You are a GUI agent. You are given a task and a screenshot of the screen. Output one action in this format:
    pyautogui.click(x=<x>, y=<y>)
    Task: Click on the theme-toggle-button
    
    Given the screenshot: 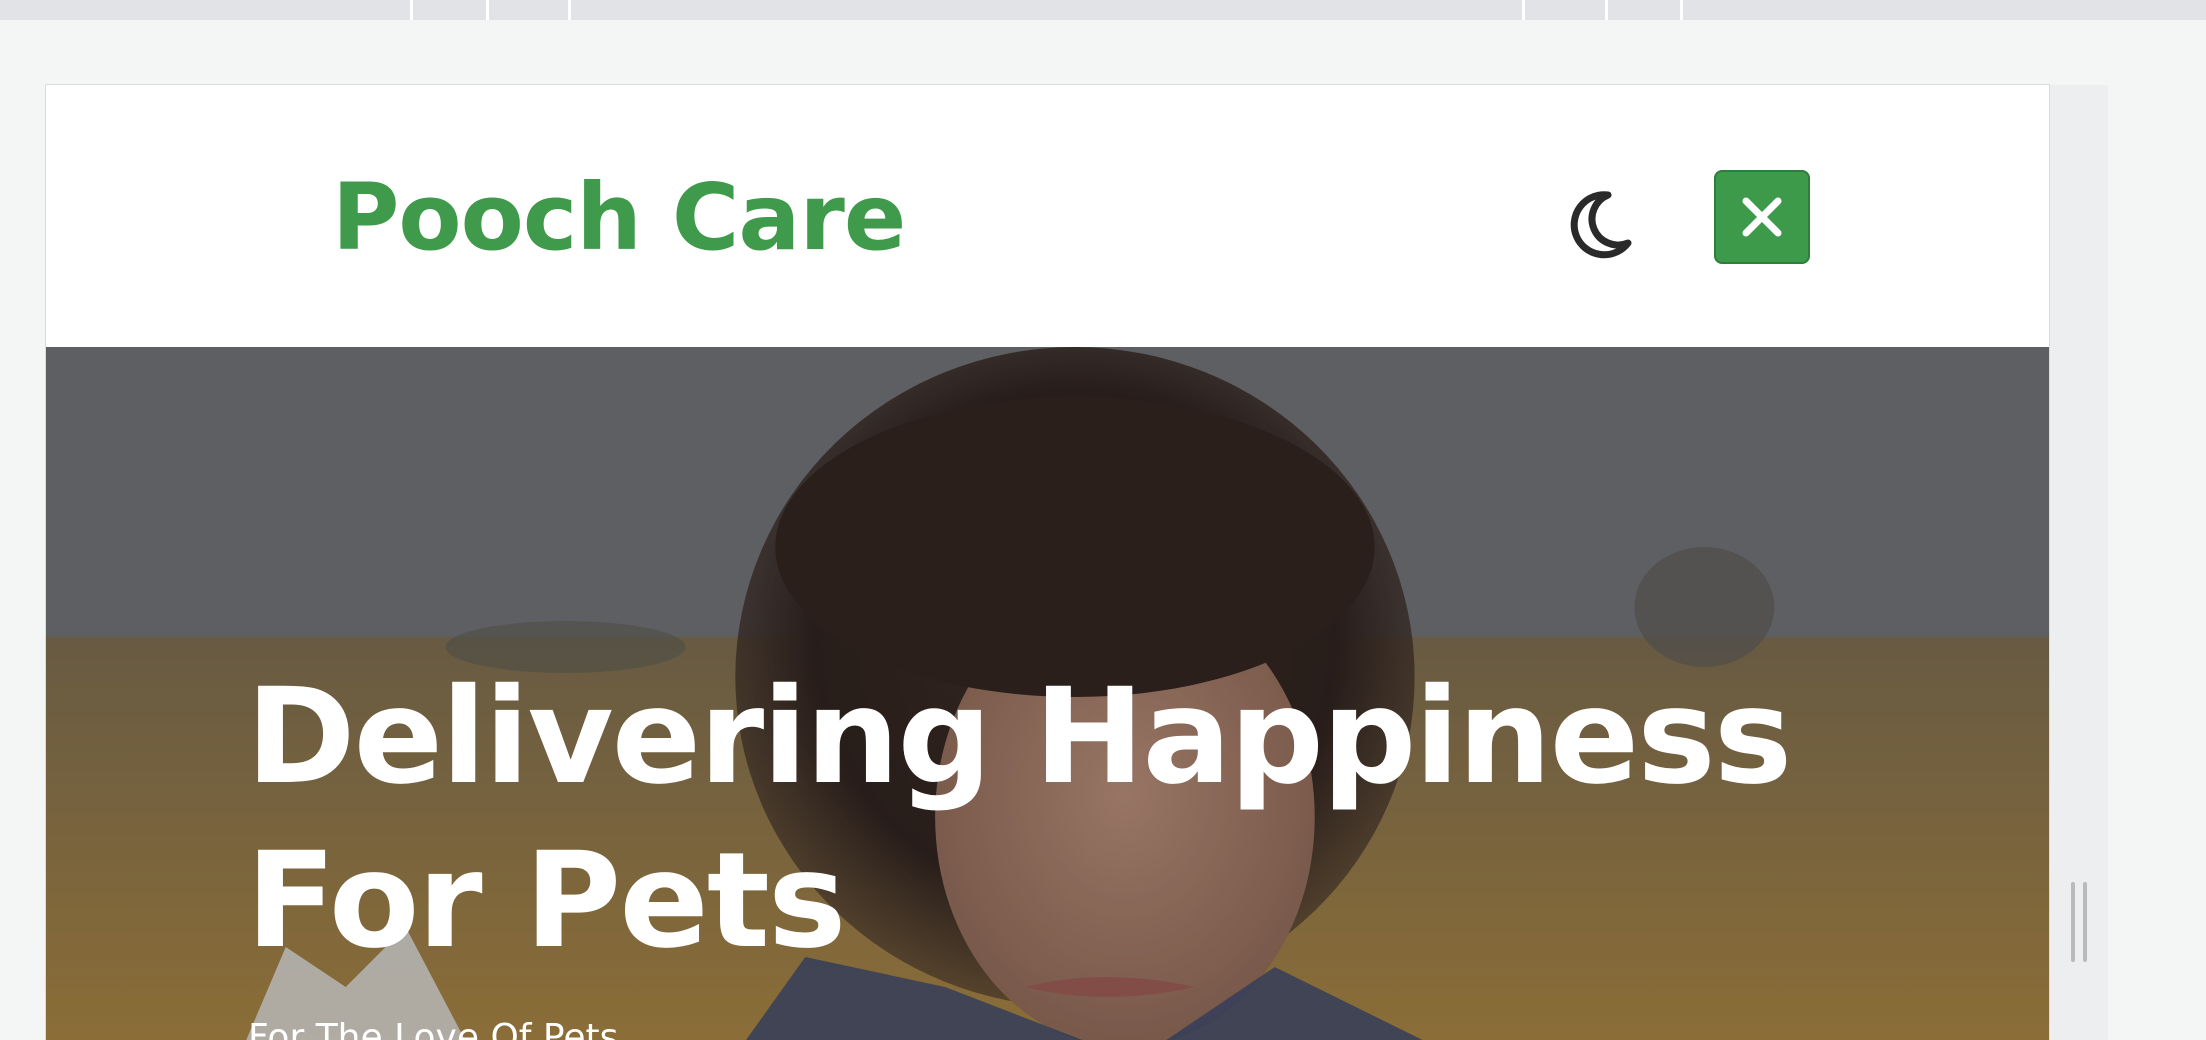 What is the action you would take?
    pyautogui.click(x=1601, y=224)
    